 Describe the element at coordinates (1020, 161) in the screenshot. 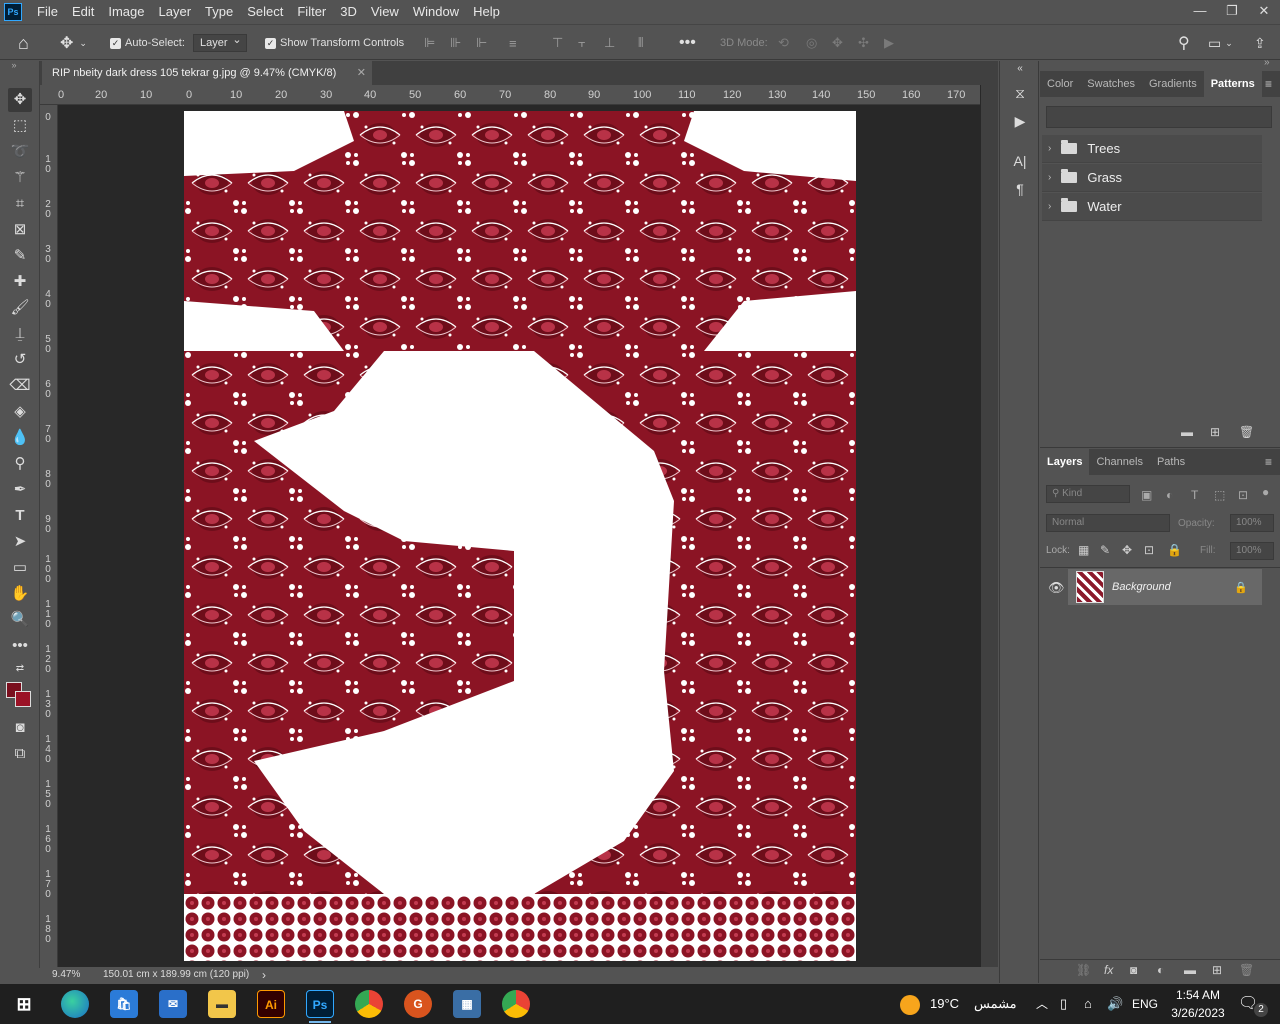

I see `character-panel-icon: A|` at that location.